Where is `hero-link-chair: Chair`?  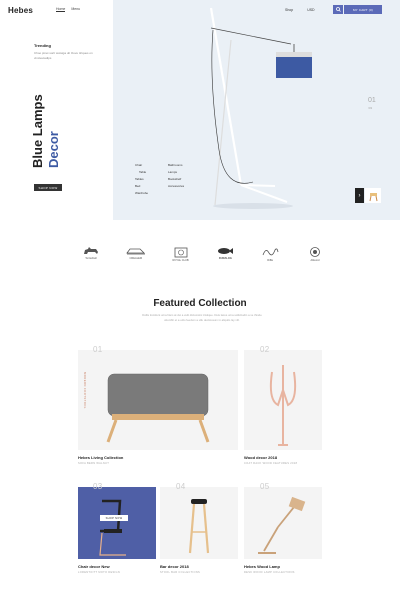 hero-link-chair: Chair is located at coordinates (141, 165).